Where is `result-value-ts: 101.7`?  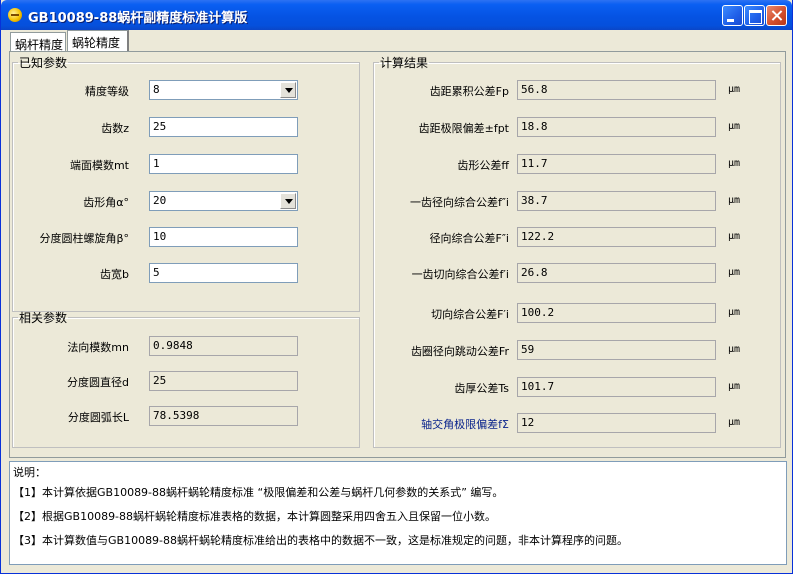 result-value-ts: 101.7 is located at coordinates (616, 387).